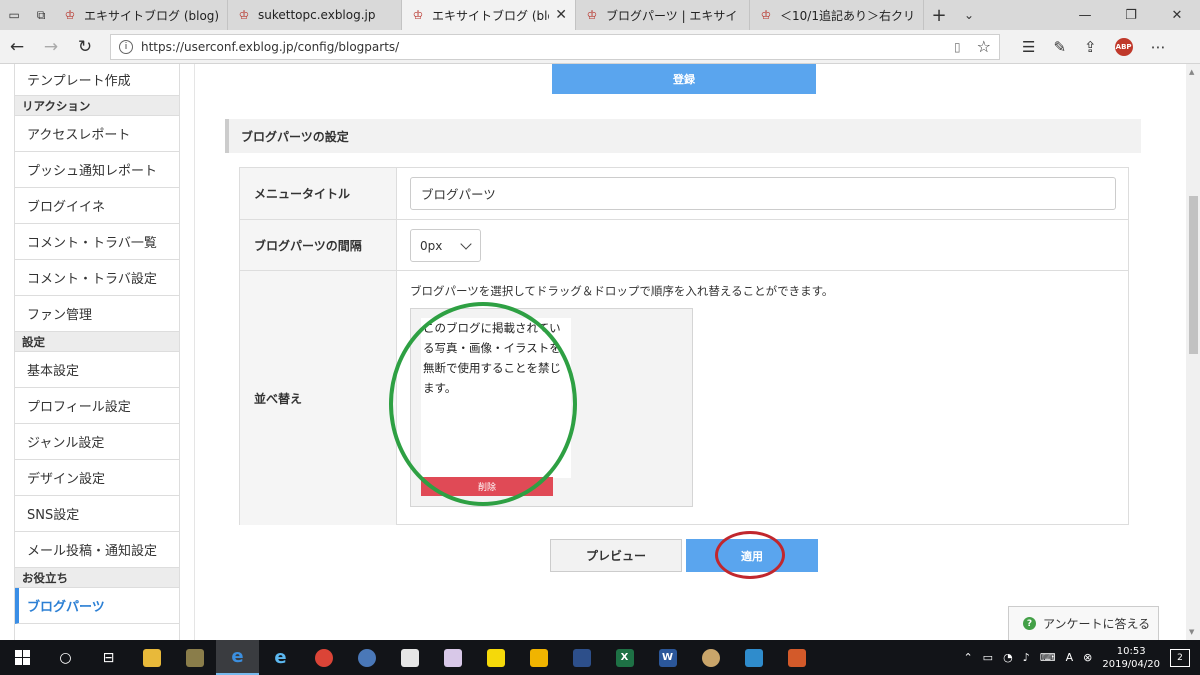 This screenshot has width=1200, height=675. What do you see at coordinates (967, 657) in the screenshot?
I see `chevron-up-icon: ⌃` at bounding box center [967, 657].